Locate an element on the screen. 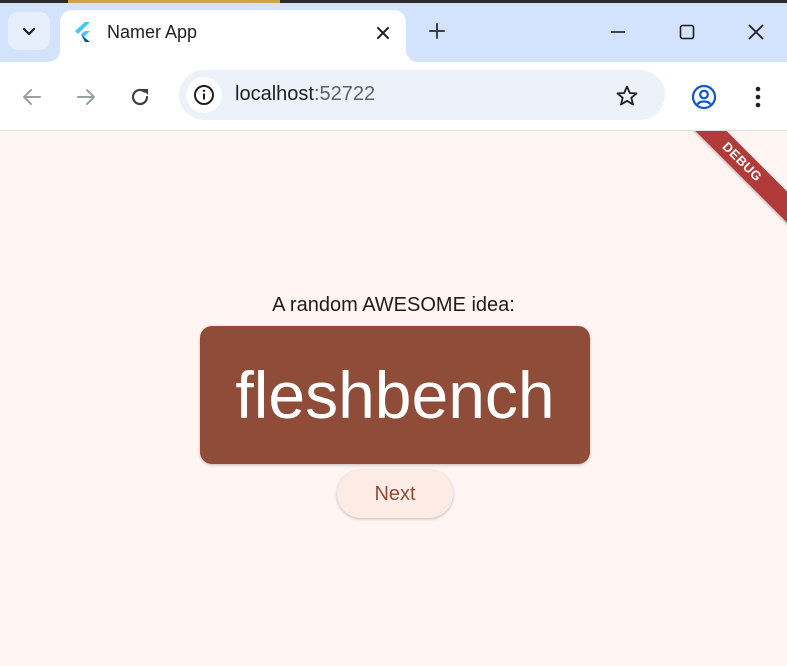 The height and width of the screenshot is (666, 787). window-close-button is located at coordinates (756, 32).